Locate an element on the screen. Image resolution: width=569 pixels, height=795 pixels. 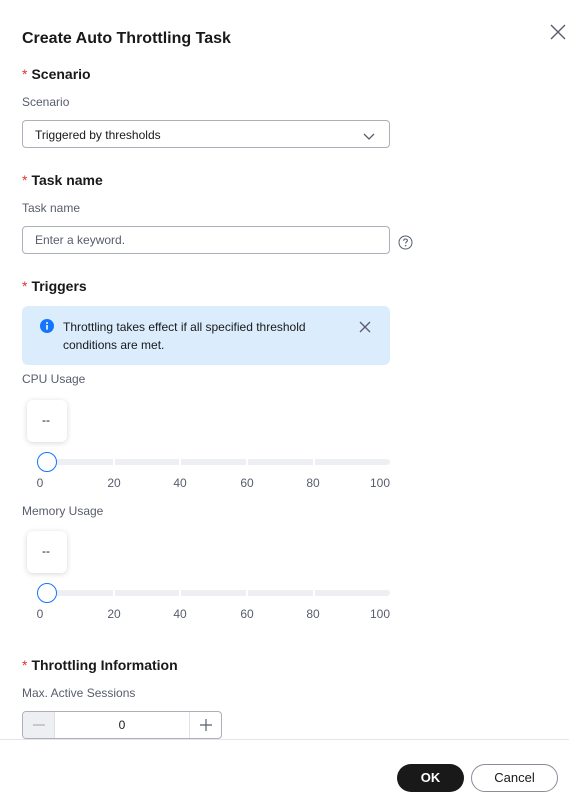
cpu-scale-label: 0 is located at coordinates (40, 483).